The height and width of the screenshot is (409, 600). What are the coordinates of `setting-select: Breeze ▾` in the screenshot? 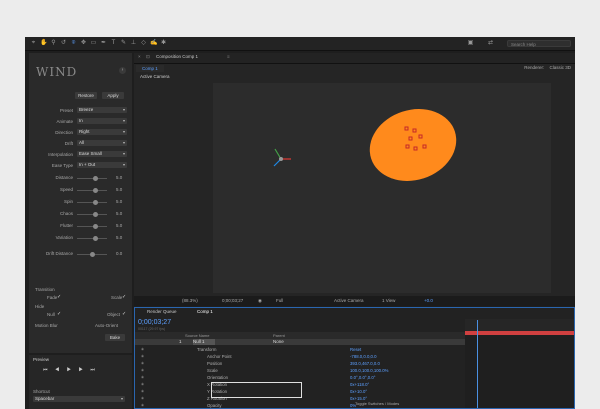 It's located at (102, 110).